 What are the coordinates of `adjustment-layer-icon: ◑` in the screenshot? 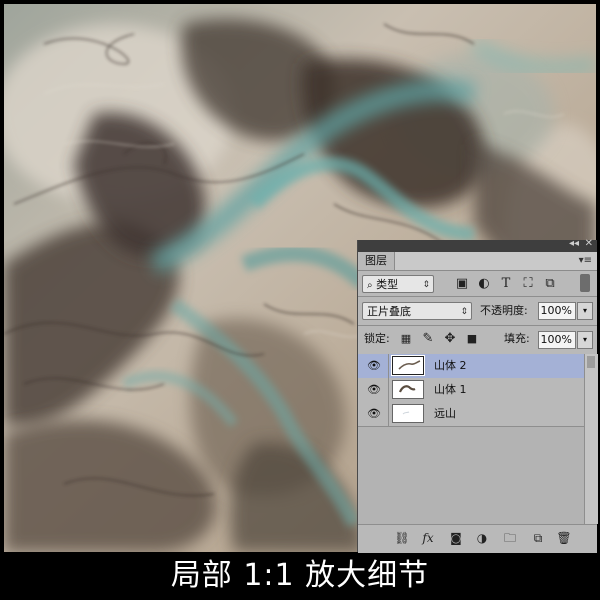 It's located at (482, 538).